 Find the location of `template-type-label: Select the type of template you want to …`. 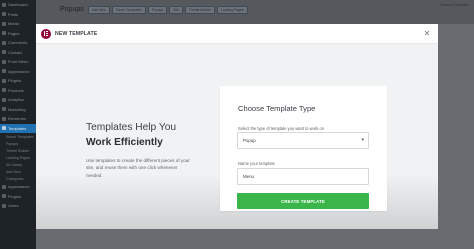

template-type-label: Select the type of template you want to … is located at coordinates (281, 128).